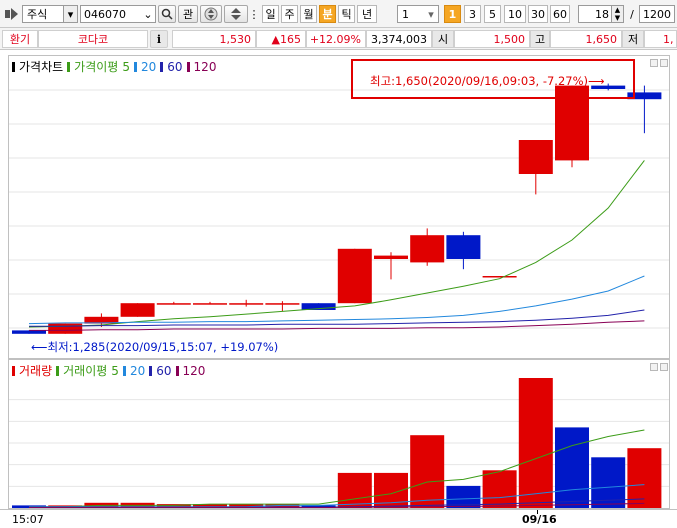 This screenshot has height=528, width=677. I want to click on volume-legend-ma5: 5, so click(115, 370).